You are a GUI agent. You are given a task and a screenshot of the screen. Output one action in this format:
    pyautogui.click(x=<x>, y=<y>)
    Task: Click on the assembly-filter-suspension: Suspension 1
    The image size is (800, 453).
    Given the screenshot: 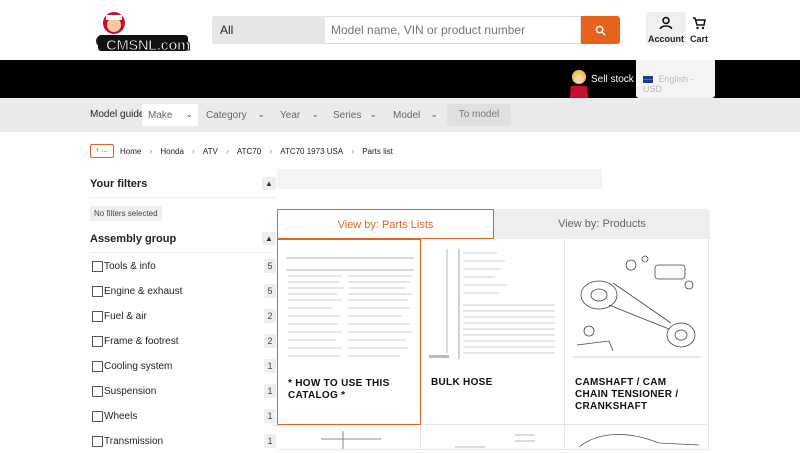 What is the action you would take?
    pyautogui.click(x=183, y=390)
    